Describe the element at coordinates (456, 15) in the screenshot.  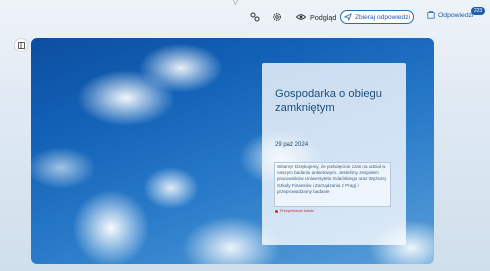
I see `responses-label: Odpowiedzi` at that location.